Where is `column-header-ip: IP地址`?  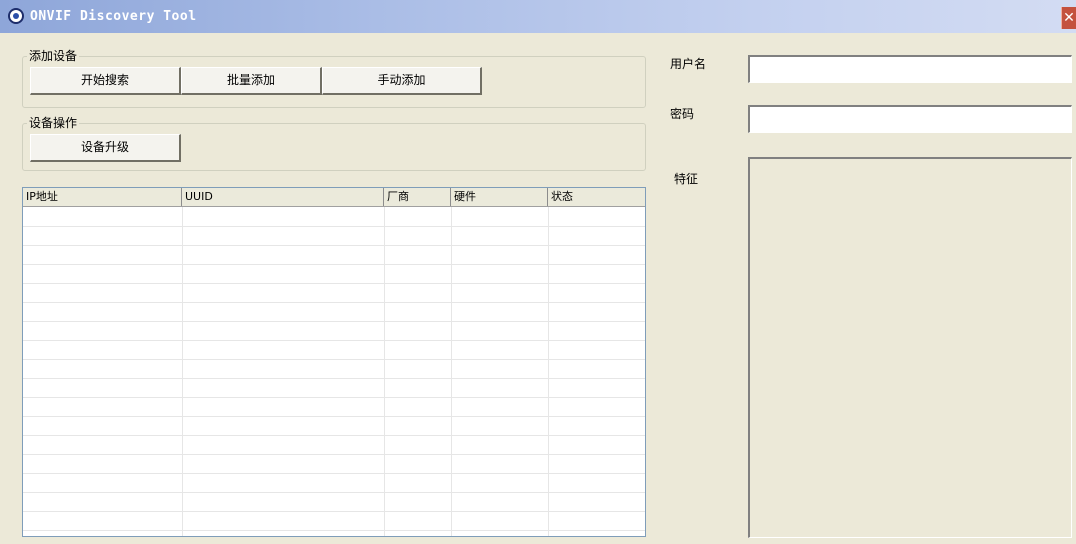
column-header-ip: IP地址 is located at coordinates (102, 197).